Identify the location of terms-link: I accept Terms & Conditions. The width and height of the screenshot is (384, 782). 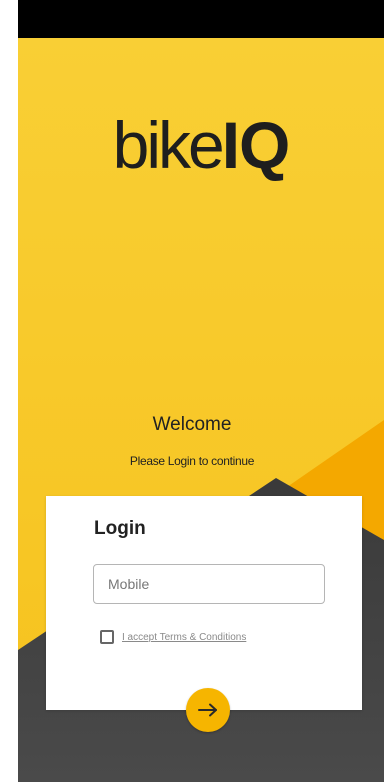
(184, 637).